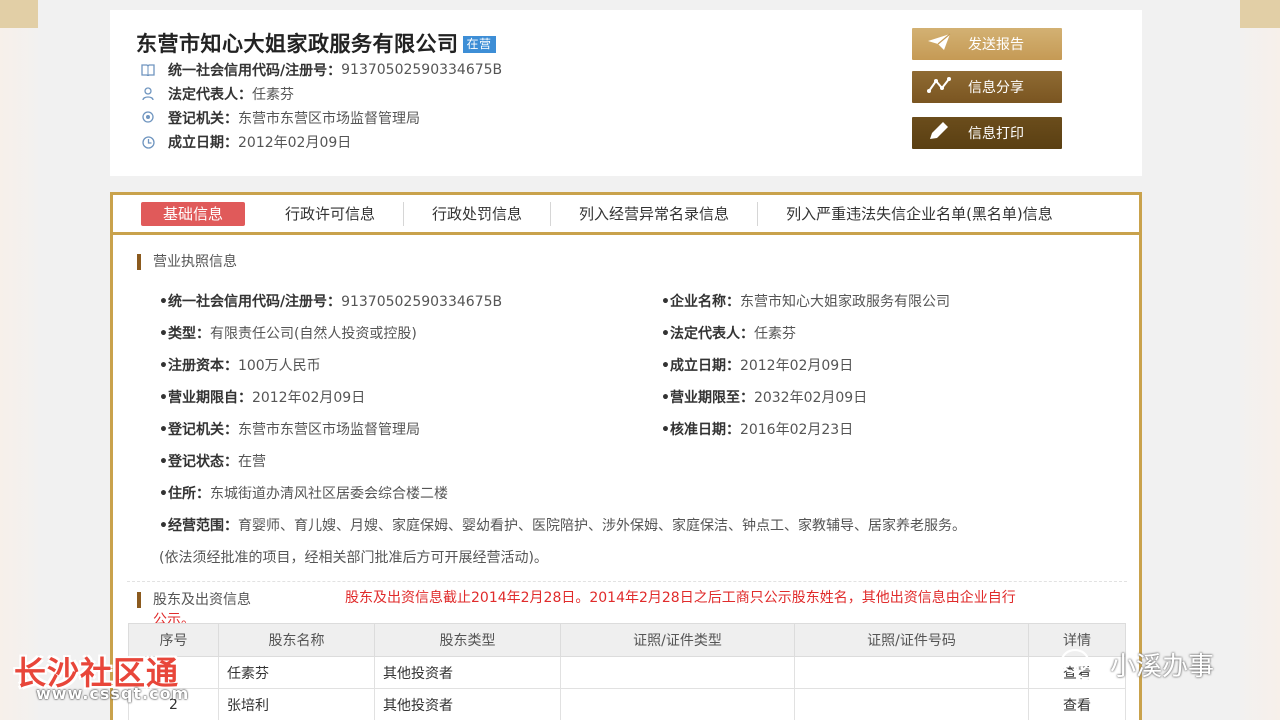 The height and width of the screenshot is (720, 1280). I want to click on header-row-established: 成立日期： 2012年02月09日, so click(245, 142).